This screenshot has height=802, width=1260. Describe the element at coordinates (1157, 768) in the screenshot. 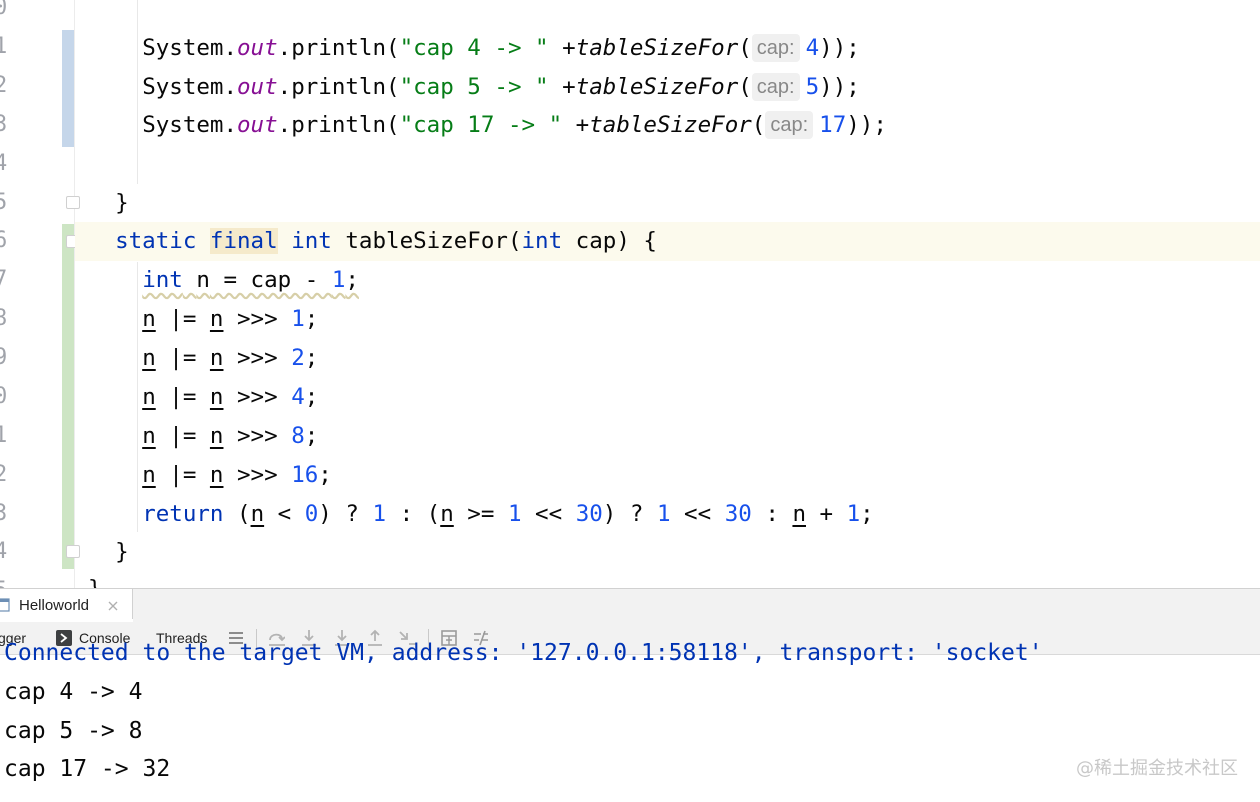

I see `watermark: @稀土掘金技术社区` at that location.